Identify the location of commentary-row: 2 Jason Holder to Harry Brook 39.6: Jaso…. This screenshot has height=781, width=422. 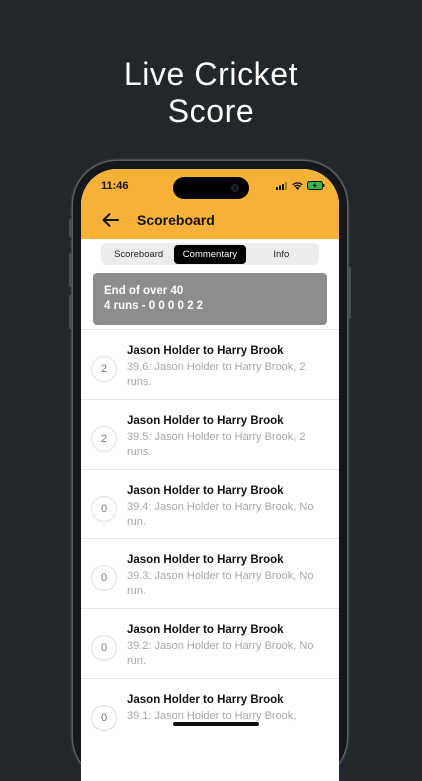
(210, 364).